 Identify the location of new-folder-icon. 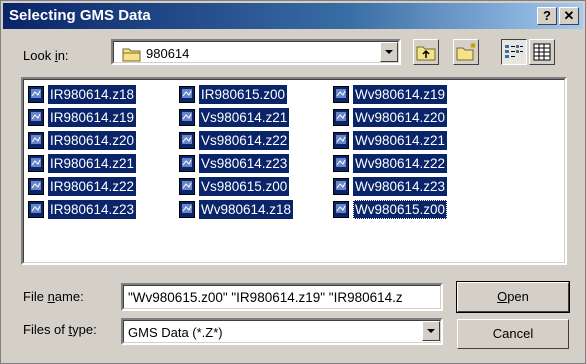
(466, 52).